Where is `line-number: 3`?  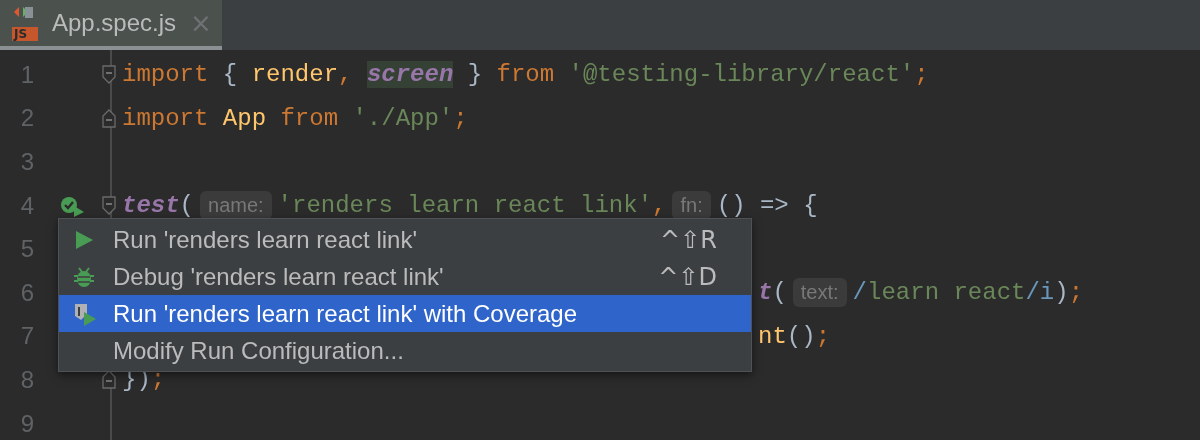
line-number: 3 is located at coordinates (26, 162).